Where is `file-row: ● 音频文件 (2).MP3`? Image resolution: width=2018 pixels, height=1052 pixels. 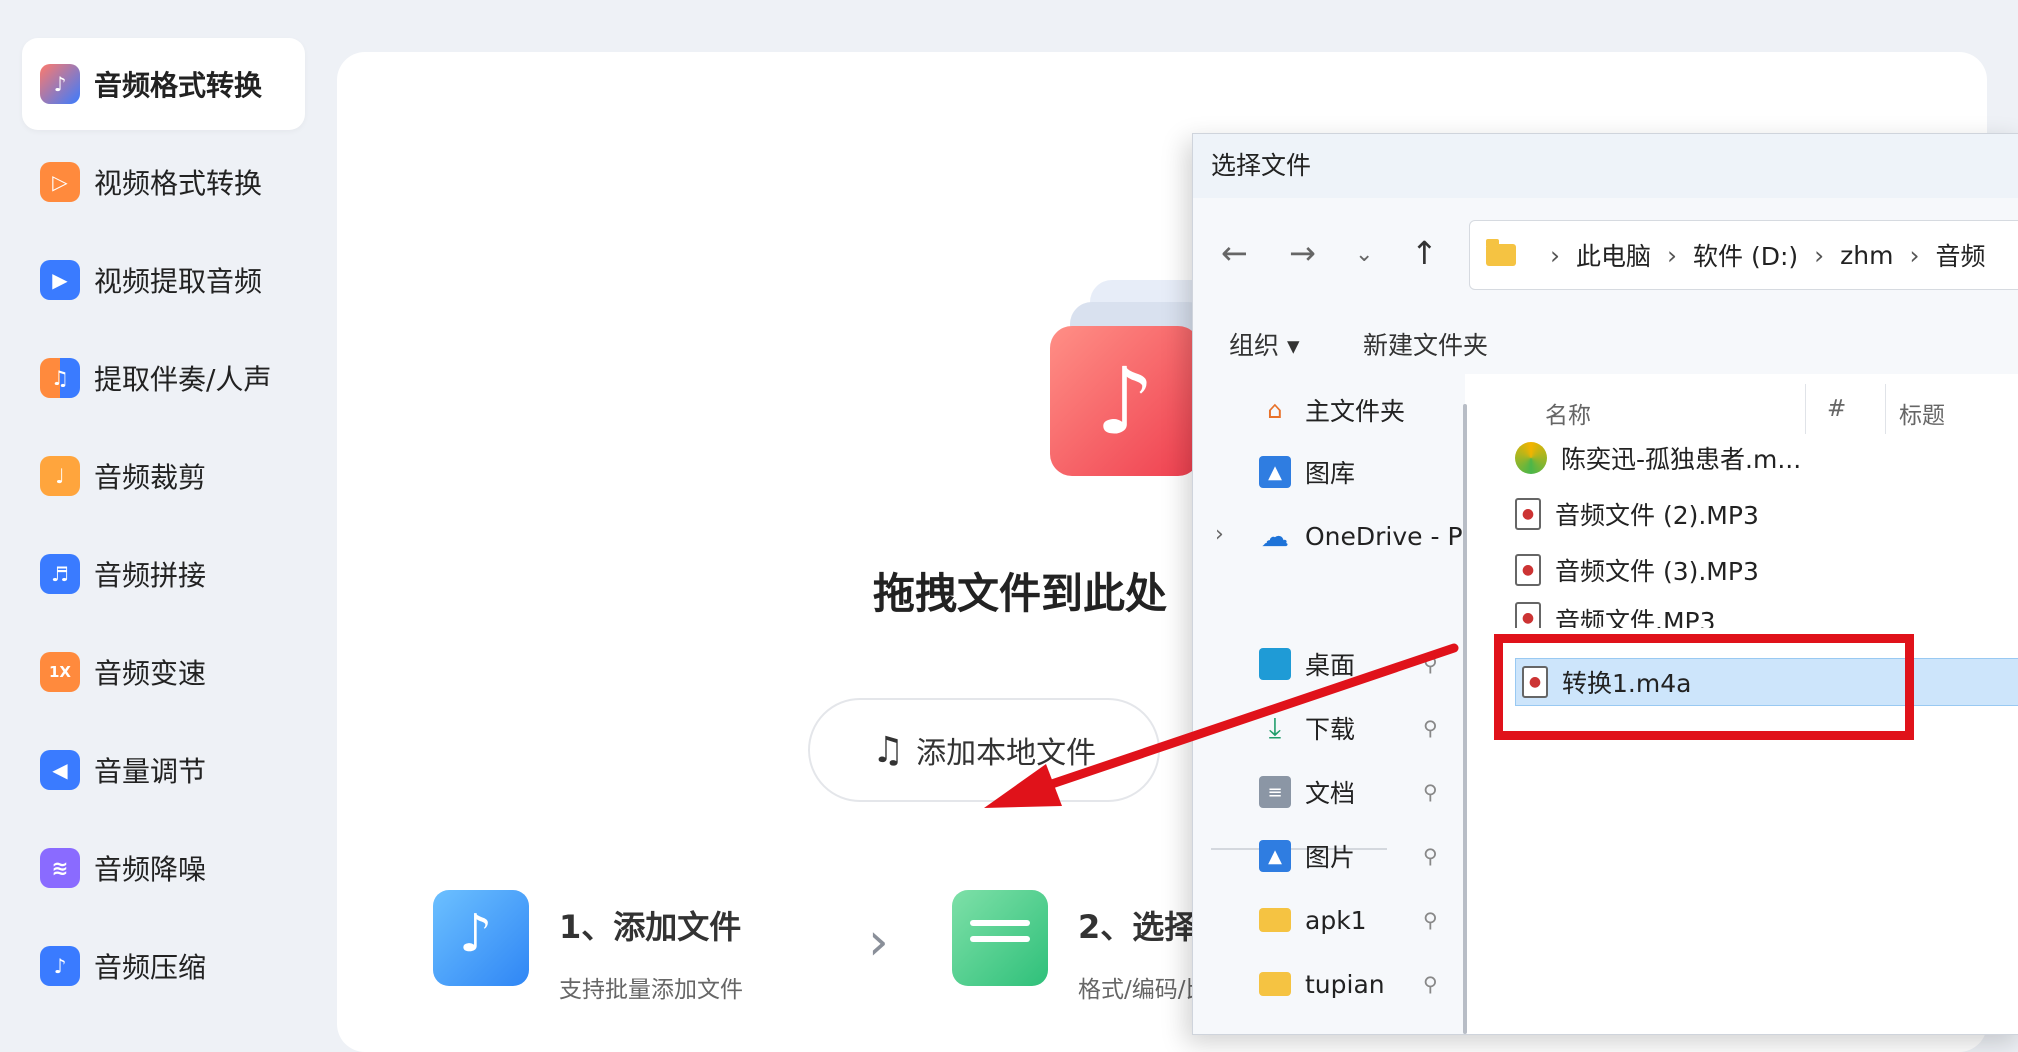
file-row: ● 音频文件 (2).MP3 is located at coordinates (1766, 514).